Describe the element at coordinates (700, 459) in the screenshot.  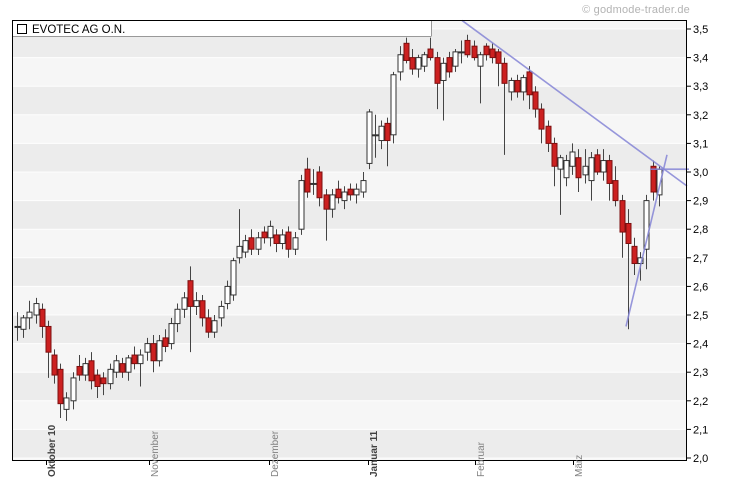
I see `y-tick-label: 2,0` at that location.